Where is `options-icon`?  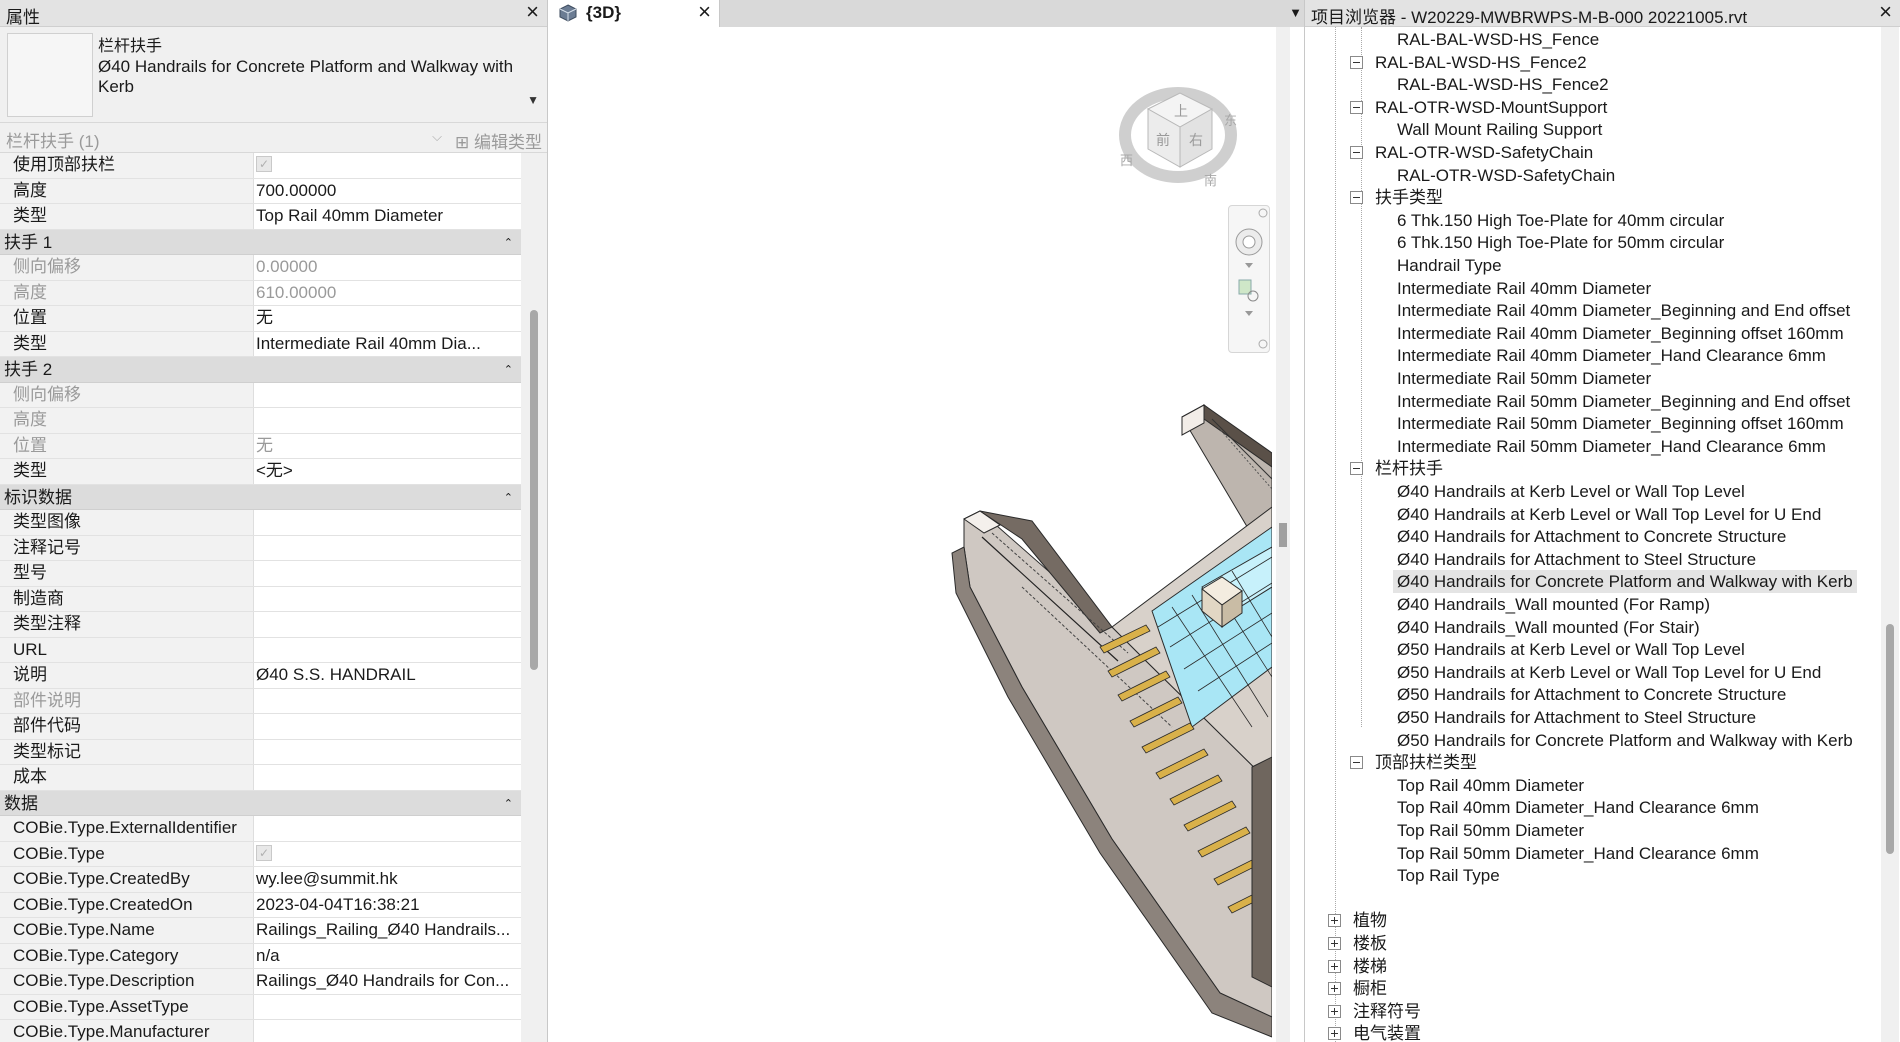 options-icon is located at coordinates (1263, 344).